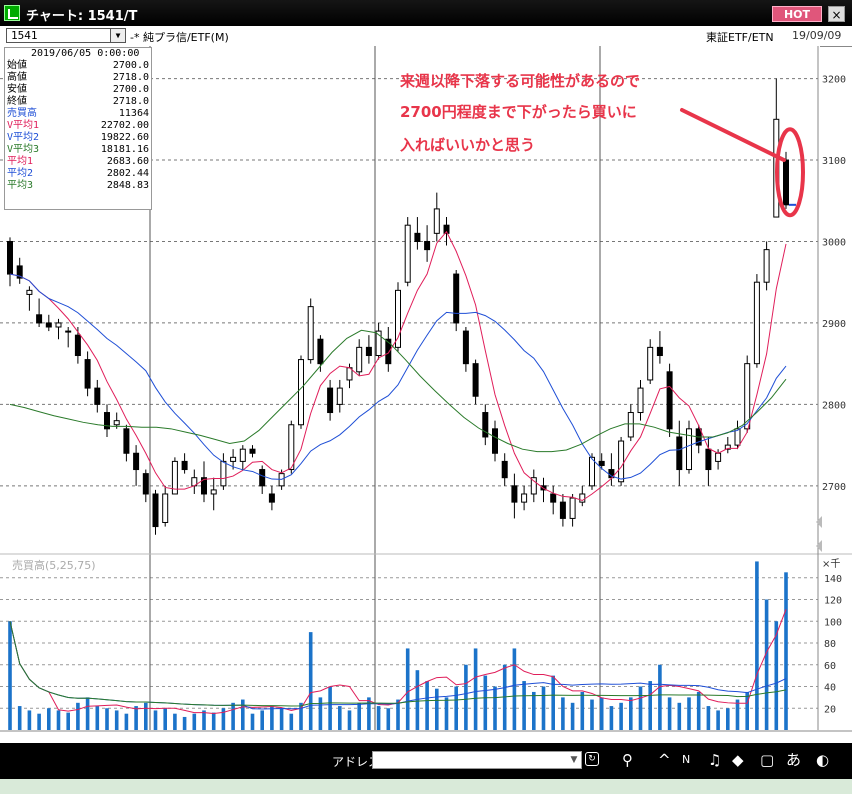 The image size is (852, 794). I want to click on network-icon: N, so click(686, 760).